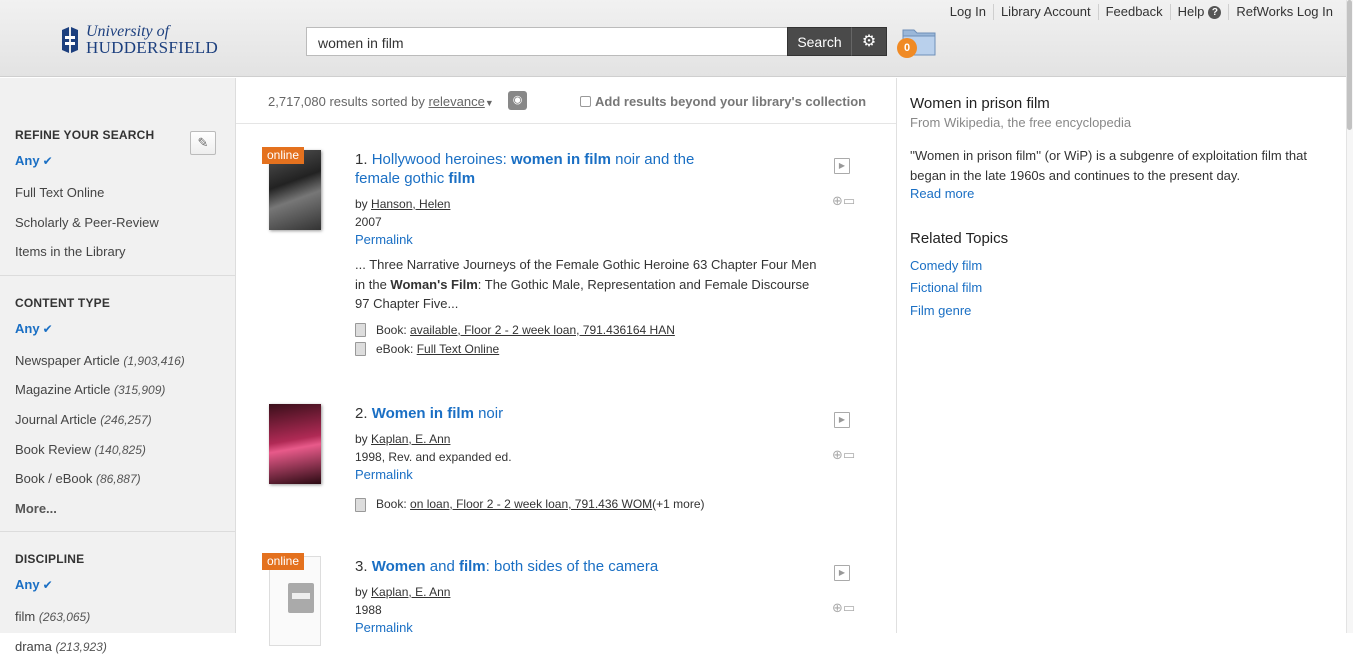 This screenshot has height=670, width=1353. Describe the element at coordinates (410, 204) in the screenshot. I see `author-link: Hanson, Helen` at that location.